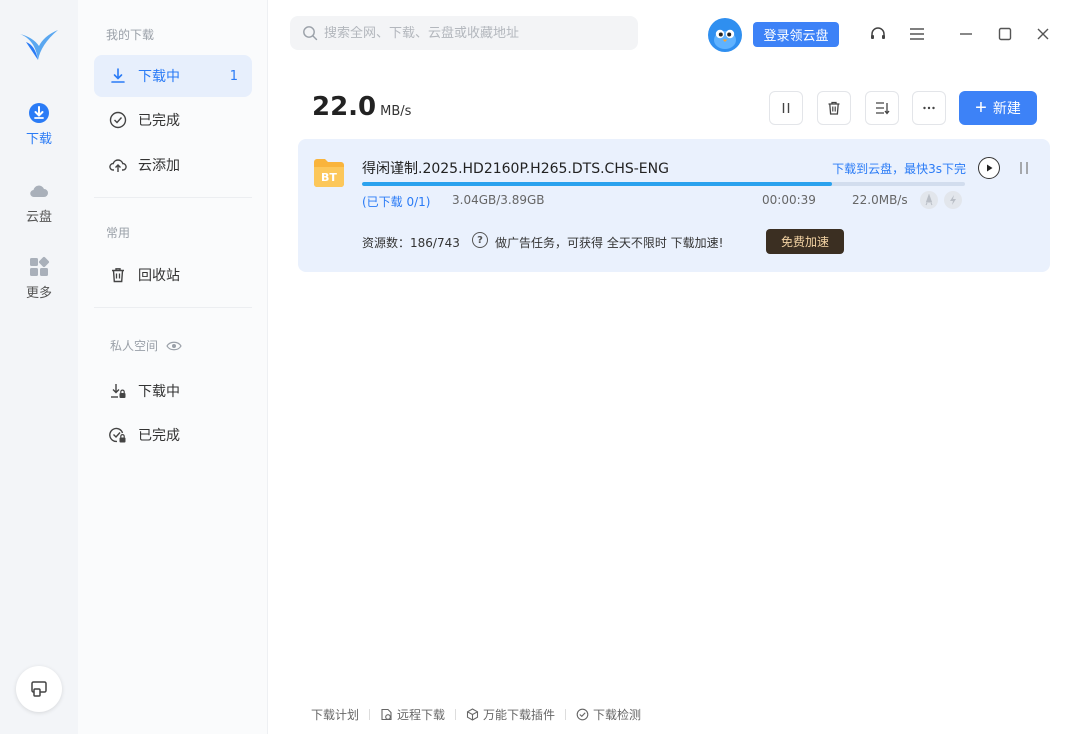 The image size is (1080, 734). I want to click on sidebar-item-cloud-add: 云添加, so click(173, 165).